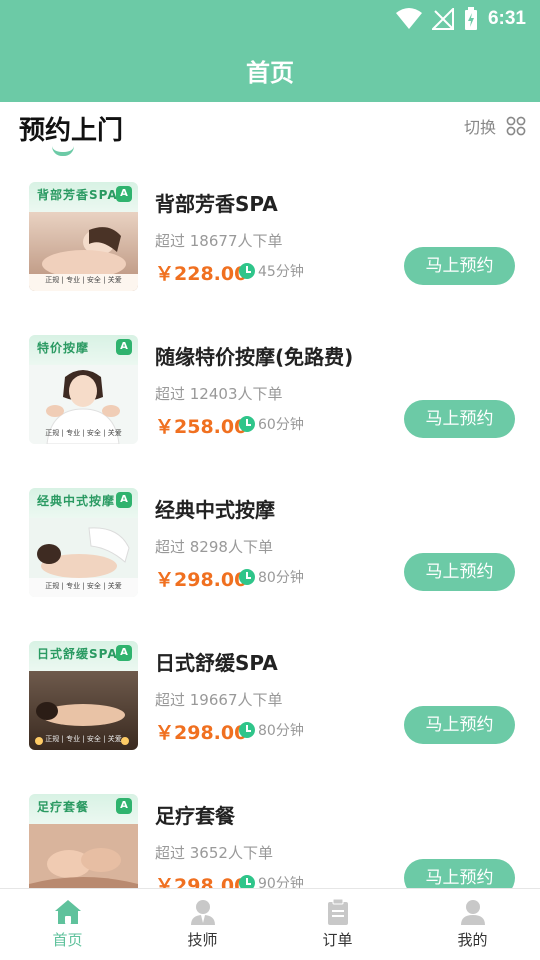 The image size is (540, 960). What do you see at coordinates (214, 547) in the screenshot?
I see `order-count: 超过 8298人下单` at bounding box center [214, 547].